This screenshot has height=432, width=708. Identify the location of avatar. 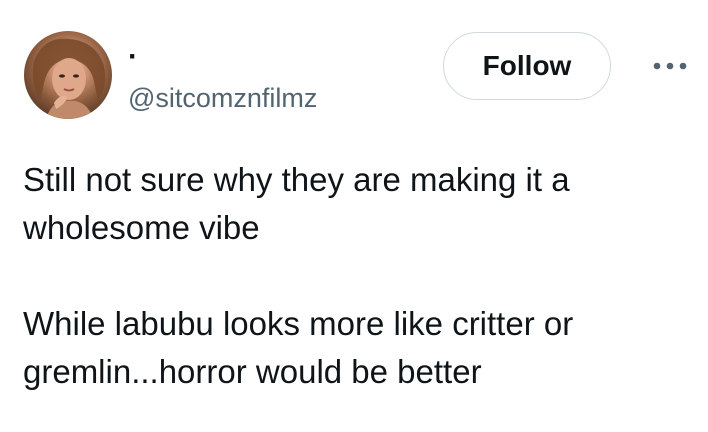
(68, 75).